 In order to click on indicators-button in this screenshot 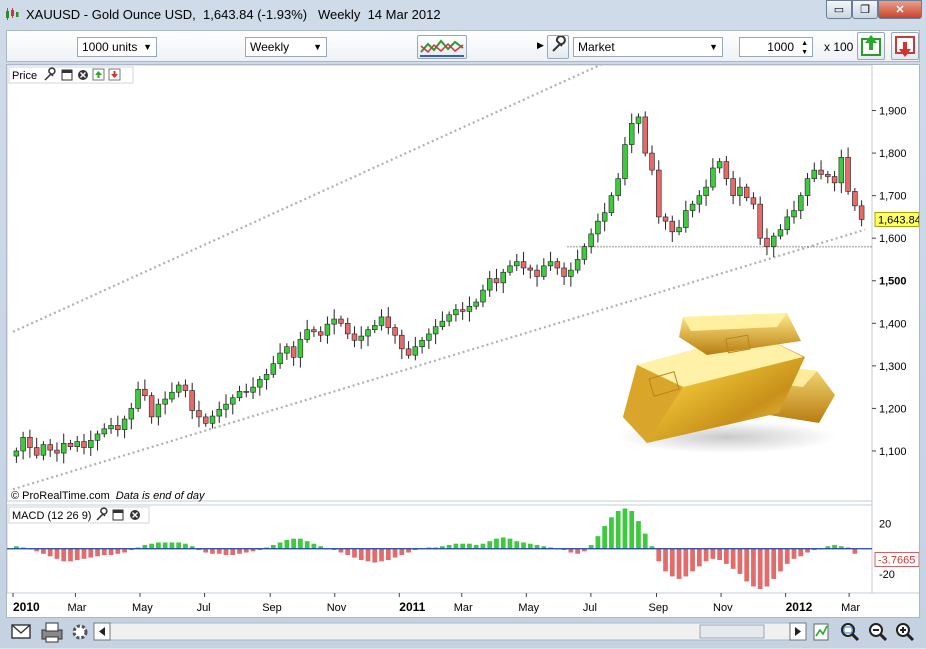, I will do `click(442, 47)`.